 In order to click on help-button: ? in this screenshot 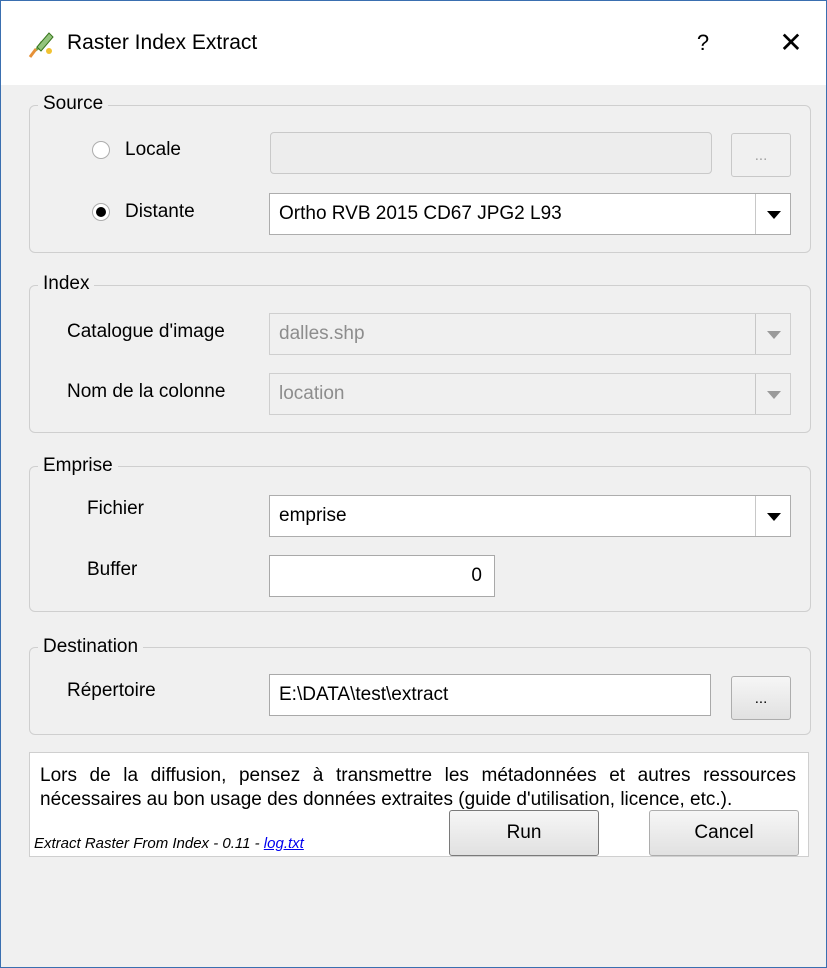, I will do `click(703, 43)`.